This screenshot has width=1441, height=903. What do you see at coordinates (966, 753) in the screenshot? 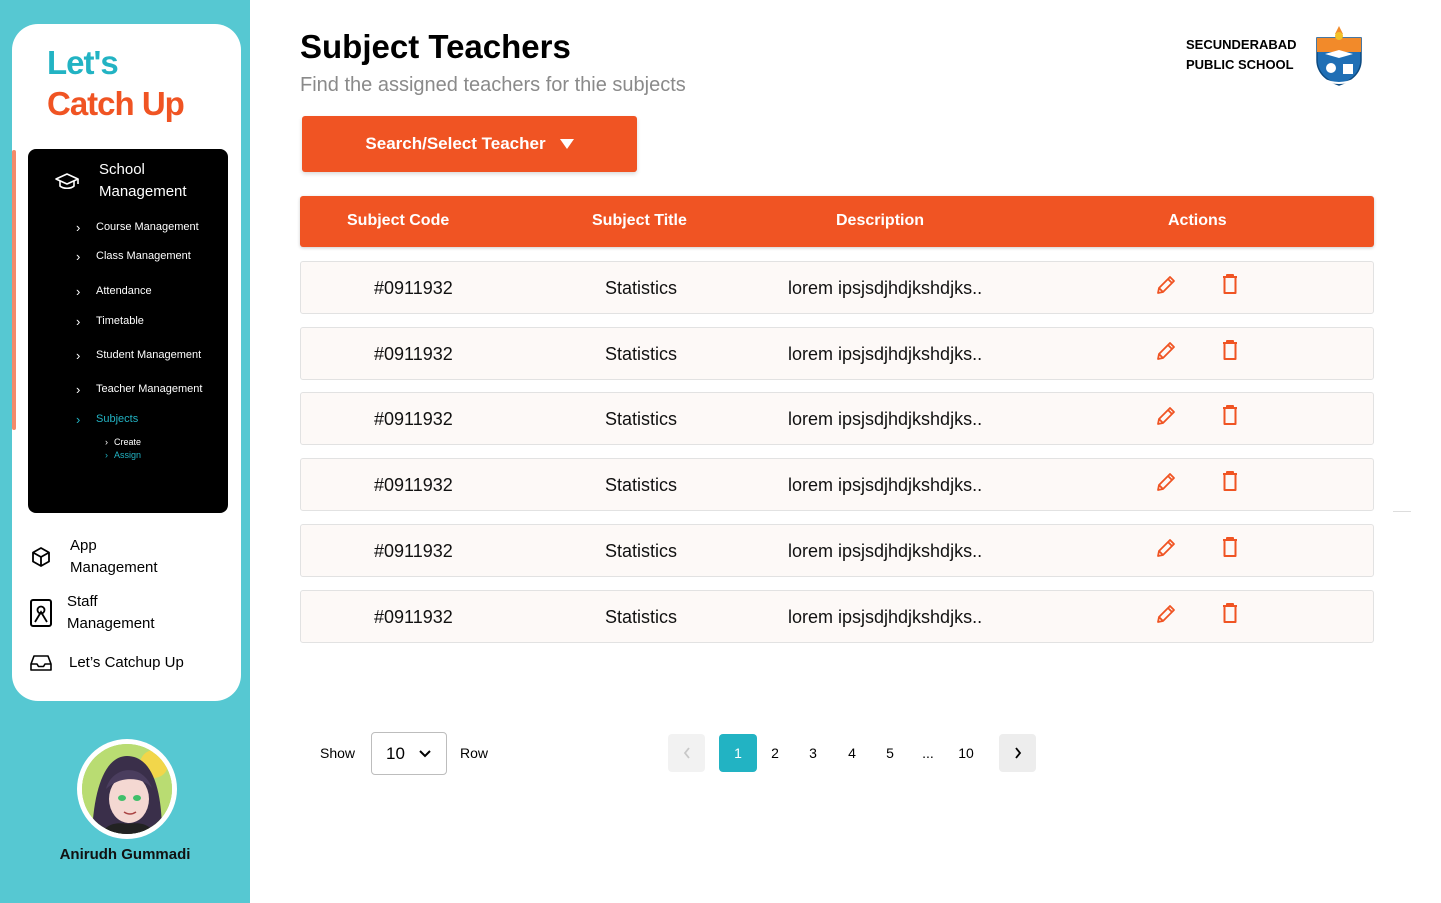
I see `pagination-page-10: 10` at bounding box center [966, 753].